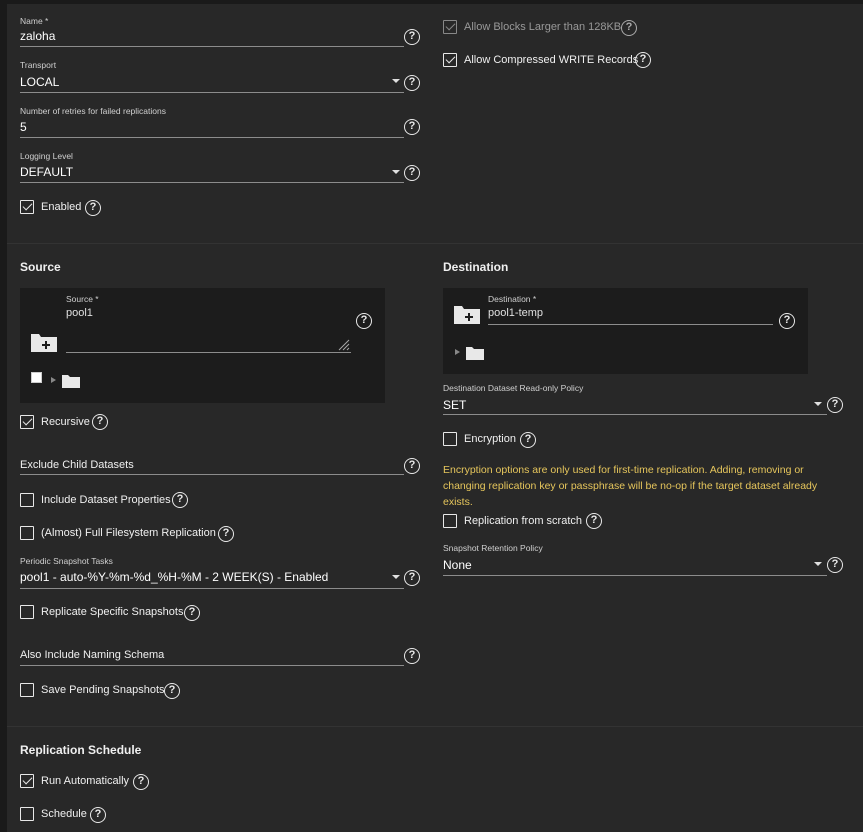 The image size is (863, 832). What do you see at coordinates (212, 182) in the screenshot?
I see `logging-underline` at bounding box center [212, 182].